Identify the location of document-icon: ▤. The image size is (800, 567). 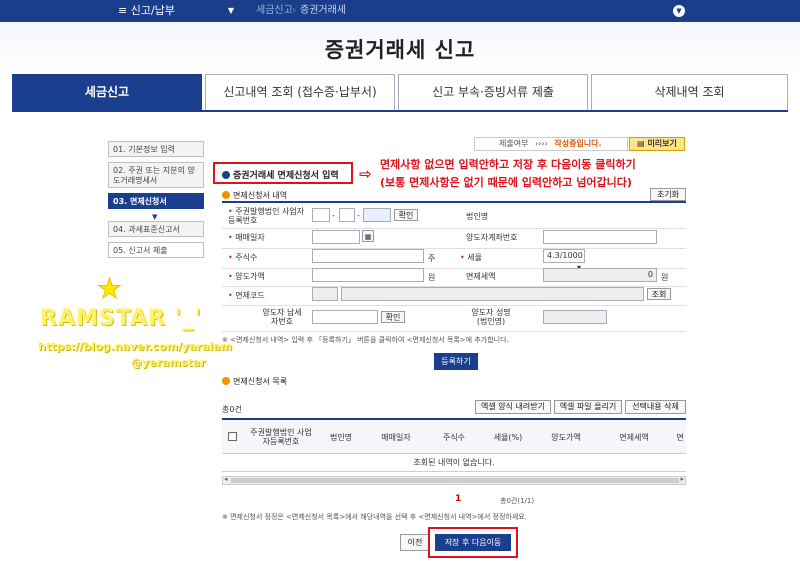
(642, 143).